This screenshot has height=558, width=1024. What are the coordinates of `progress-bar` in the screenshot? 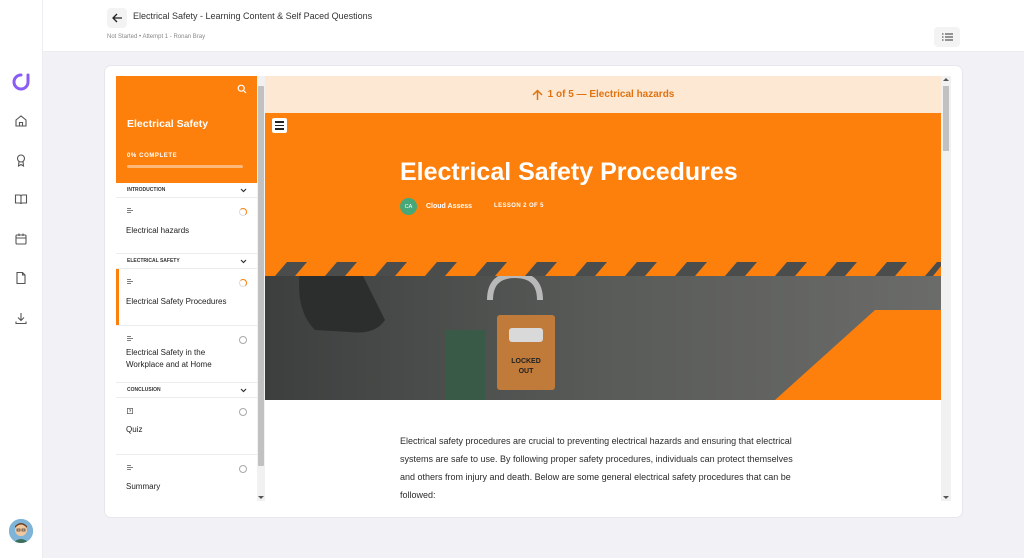 It's located at (185, 166).